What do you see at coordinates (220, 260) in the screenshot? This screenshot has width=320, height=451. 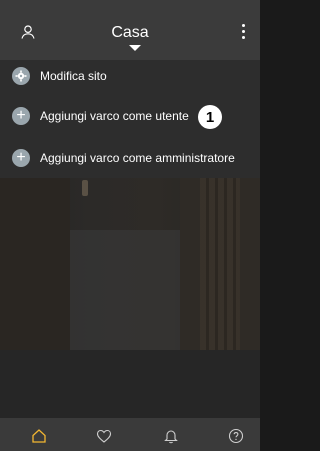 I see `background-fence-stripe` at bounding box center [220, 260].